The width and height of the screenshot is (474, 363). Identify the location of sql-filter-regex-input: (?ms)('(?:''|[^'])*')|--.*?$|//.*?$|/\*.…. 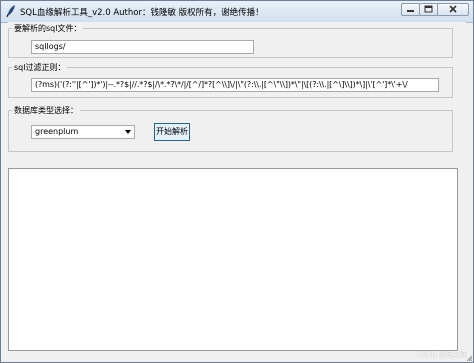
(235, 85).